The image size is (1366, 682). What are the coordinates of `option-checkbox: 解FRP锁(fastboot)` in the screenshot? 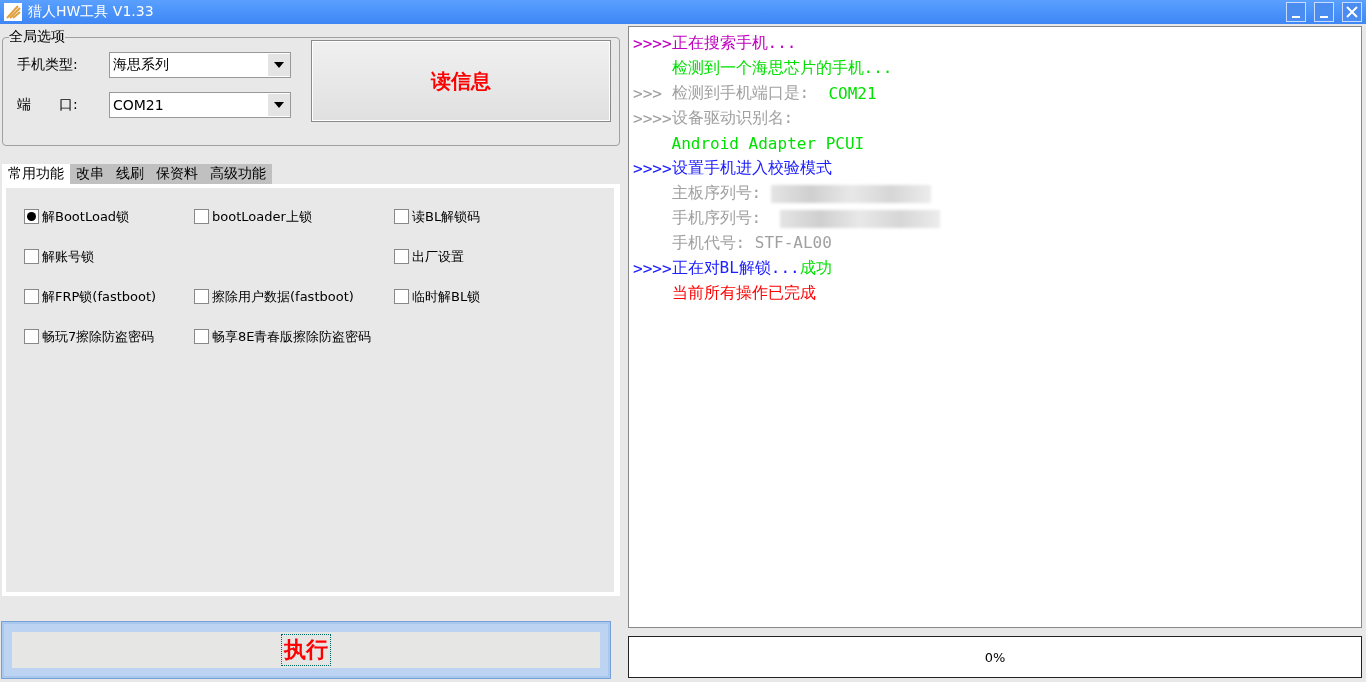 It's located at (109, 296).